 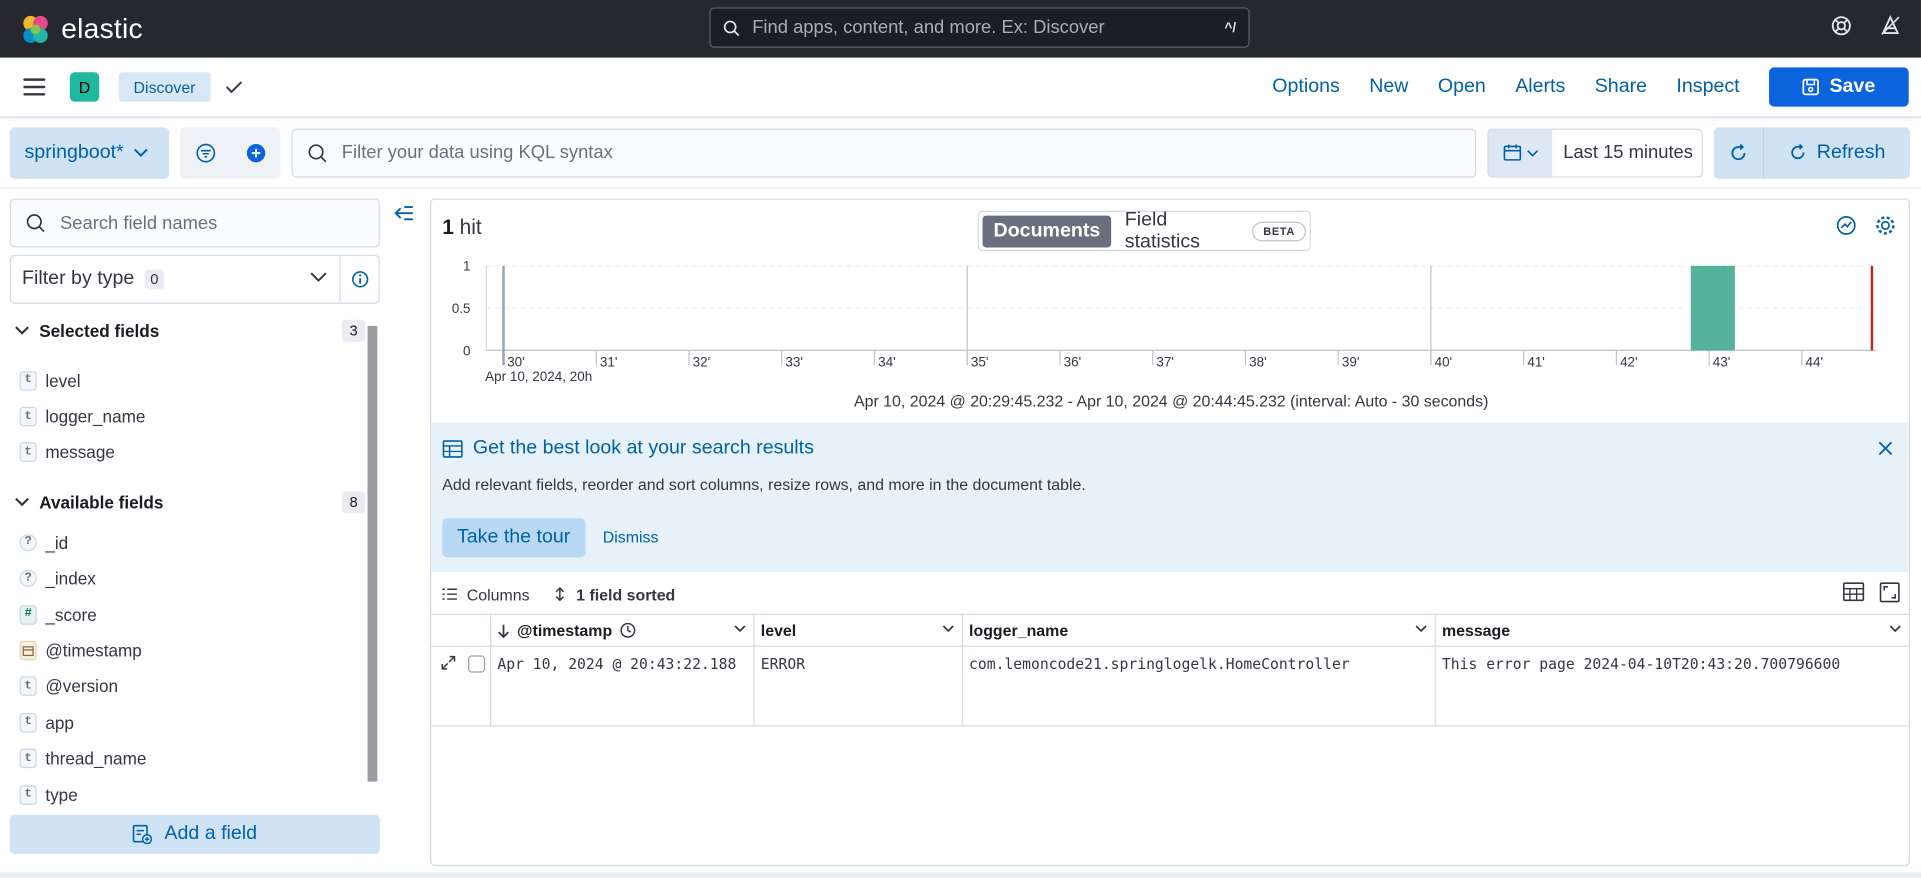 I want to click on field-item: t thread_name, so click(x=195, y=759).